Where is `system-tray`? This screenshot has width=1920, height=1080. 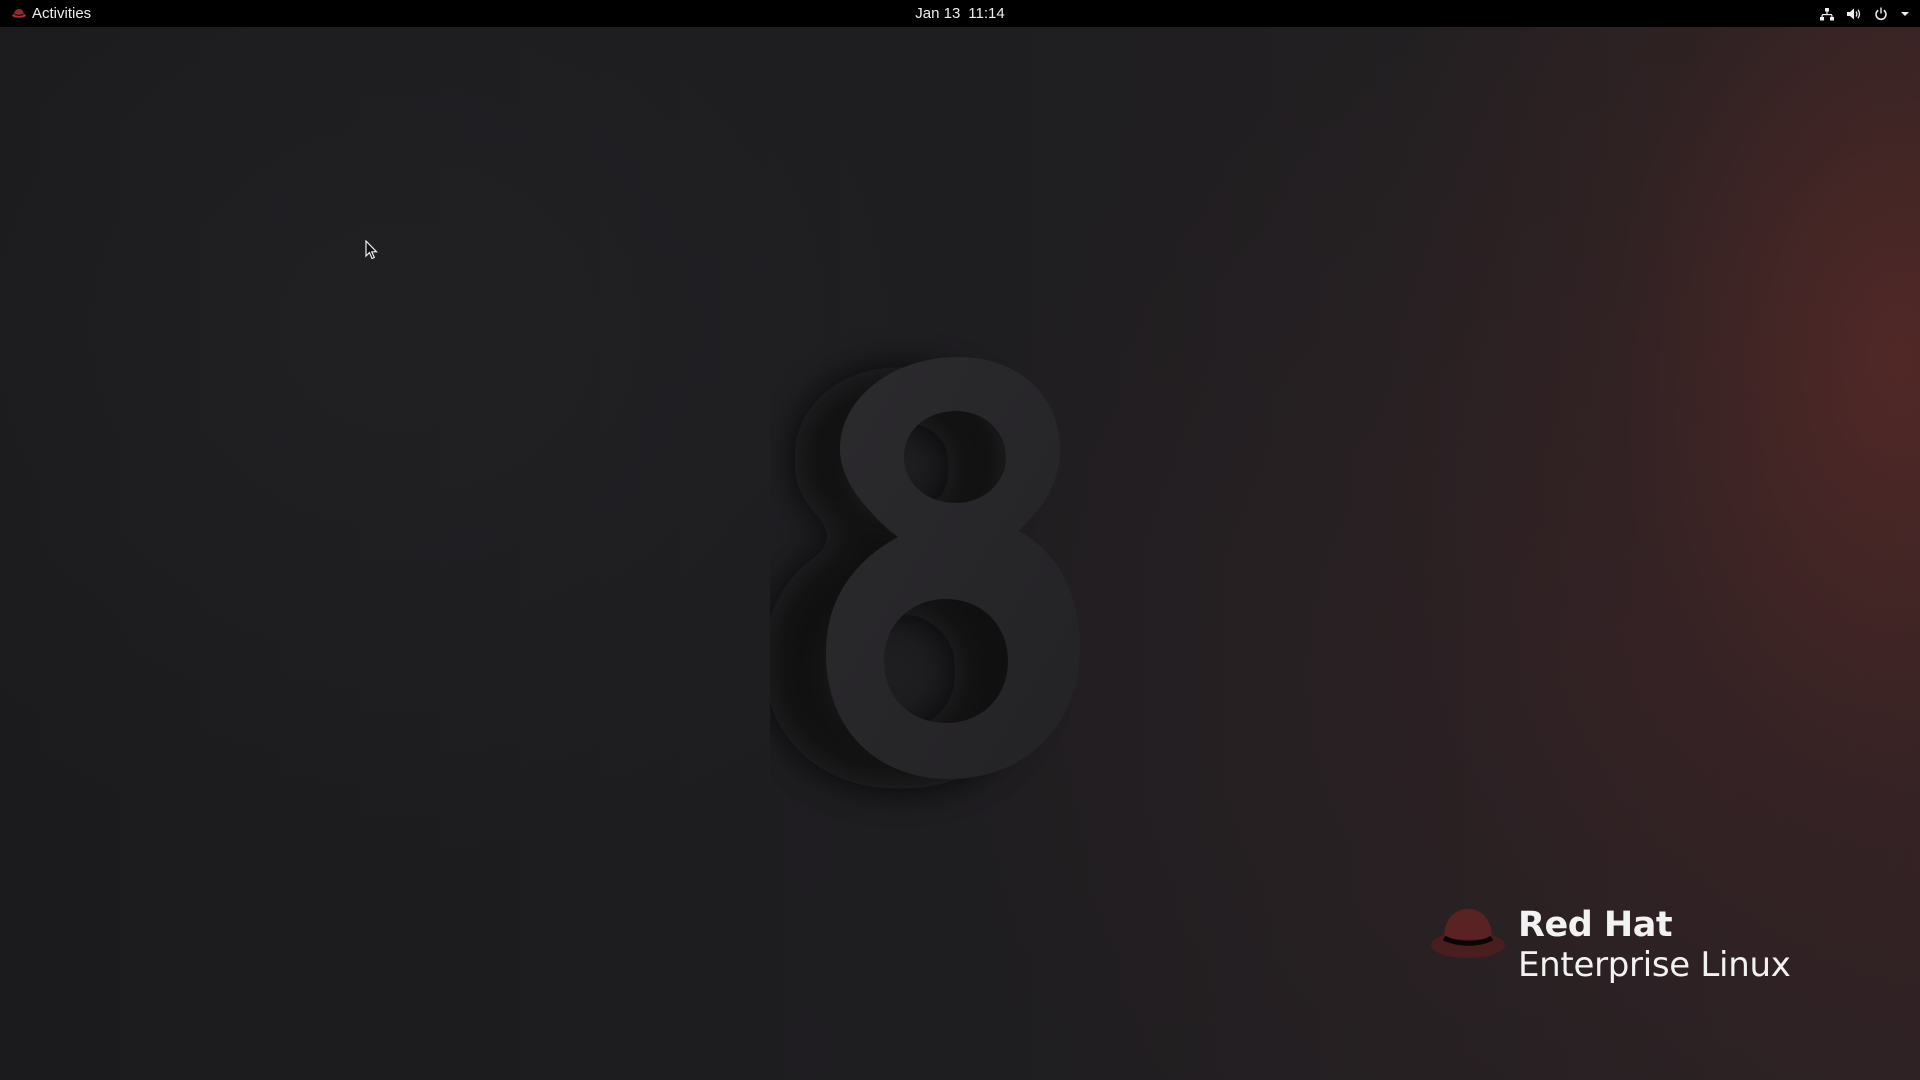
system-tray is located at coordinates (1865, 13).